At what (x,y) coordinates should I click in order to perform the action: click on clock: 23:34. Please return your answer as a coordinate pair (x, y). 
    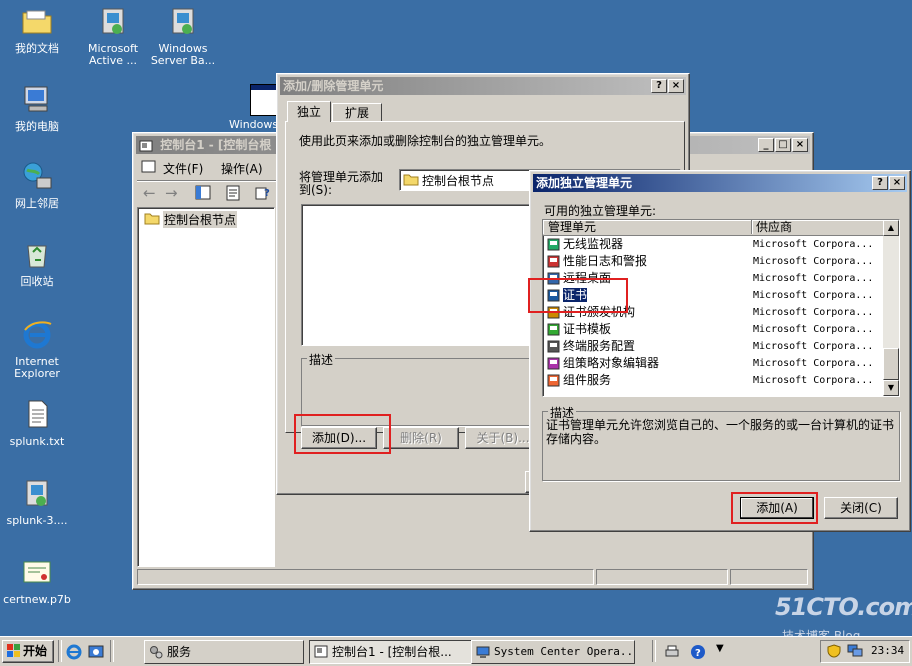
    Looking at the image, I should click on (887, 650).